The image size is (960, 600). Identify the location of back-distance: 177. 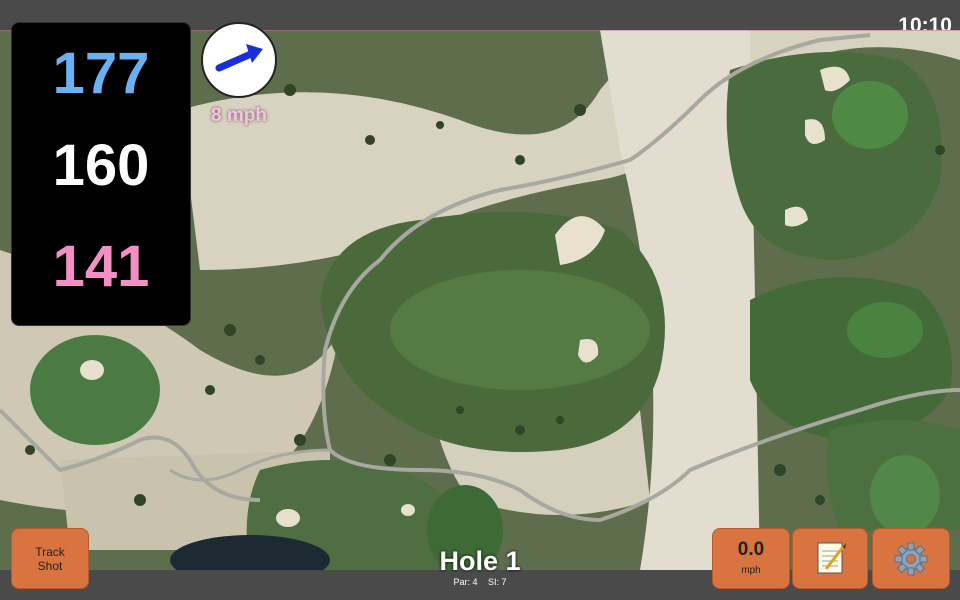
(101, 73).